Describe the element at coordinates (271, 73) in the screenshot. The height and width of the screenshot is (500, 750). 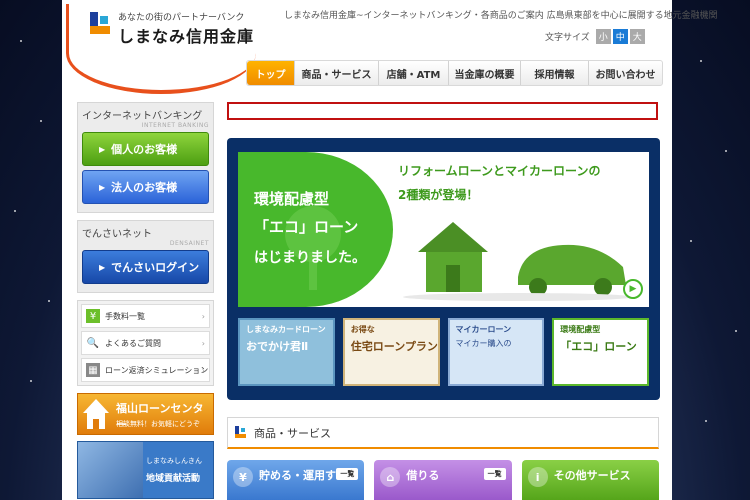
I see `nav-top: トップ` at that location.